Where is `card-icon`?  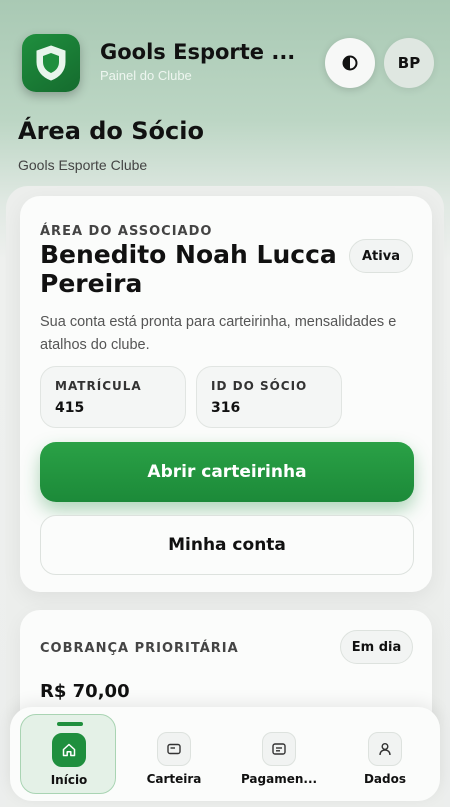 card-icon is located at coordinates (174, 749).